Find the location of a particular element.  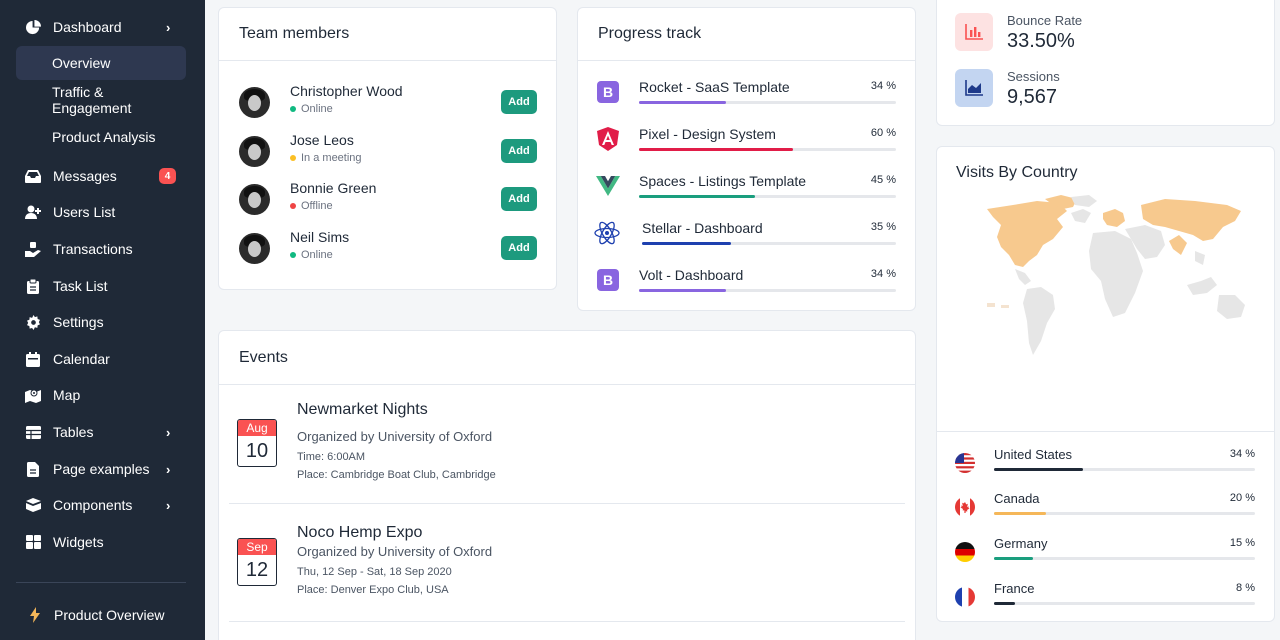

progress-track-title: Progress track is located at coordinates (650, 33).